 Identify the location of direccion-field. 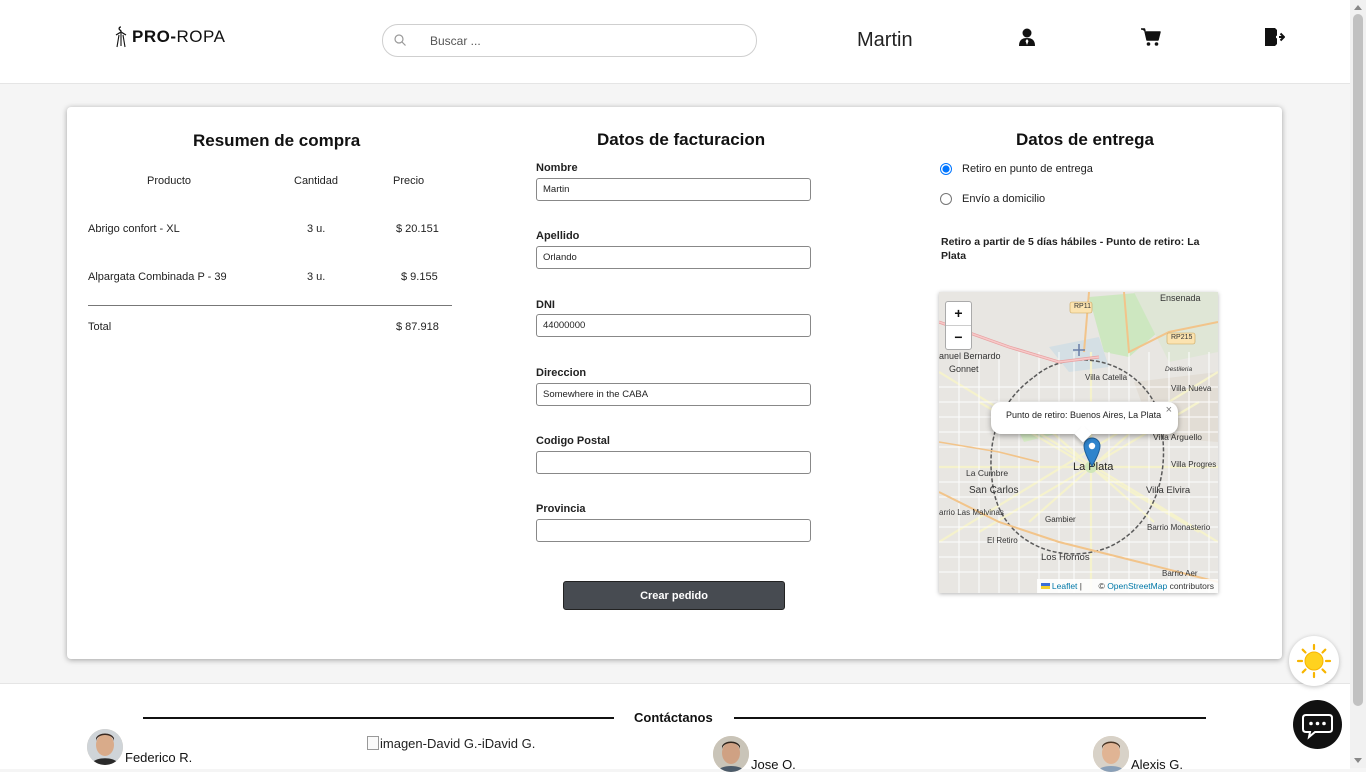
(673, 394).